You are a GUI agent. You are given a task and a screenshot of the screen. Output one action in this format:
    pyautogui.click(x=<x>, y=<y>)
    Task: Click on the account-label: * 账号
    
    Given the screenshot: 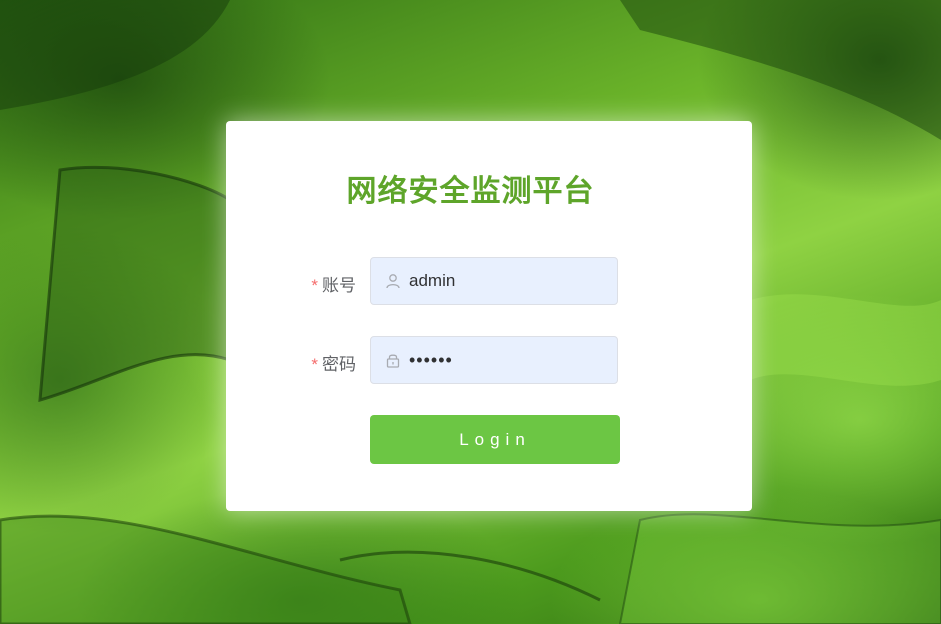 What is the action you would take?
    pyautogui.click(x=326, y=283)
    